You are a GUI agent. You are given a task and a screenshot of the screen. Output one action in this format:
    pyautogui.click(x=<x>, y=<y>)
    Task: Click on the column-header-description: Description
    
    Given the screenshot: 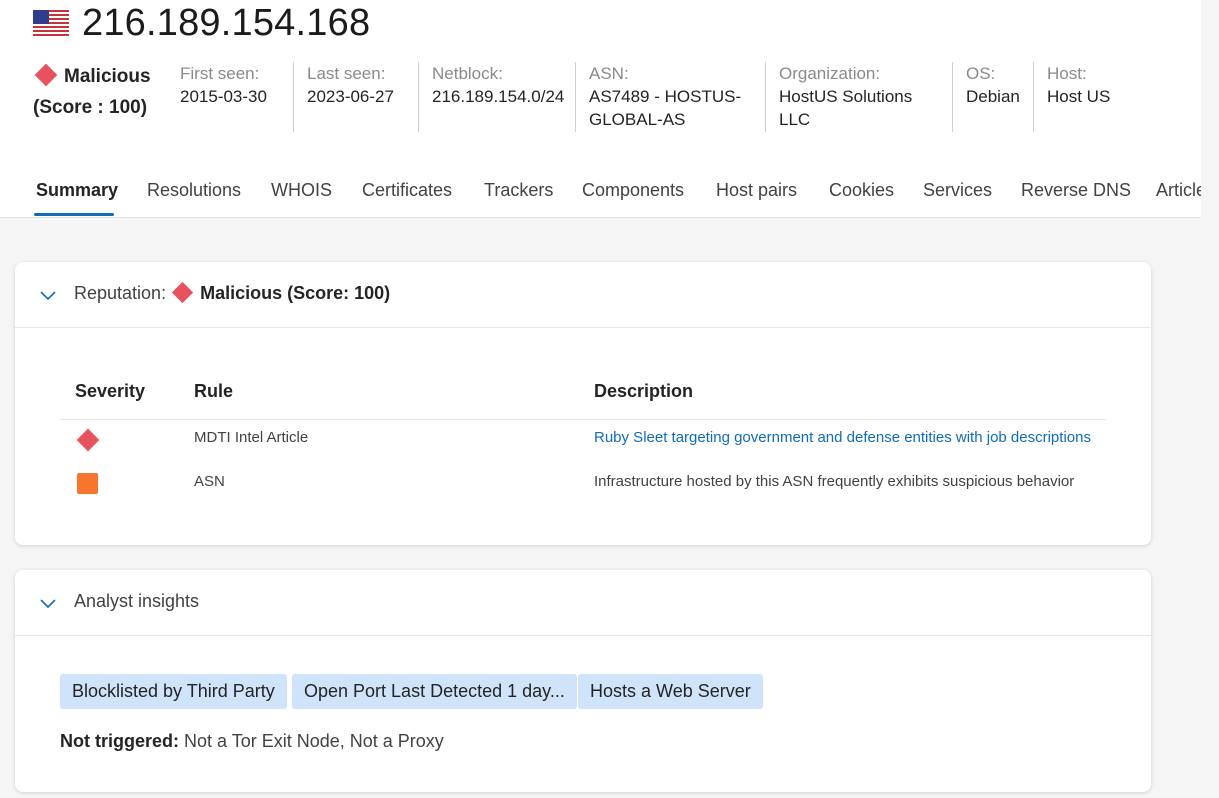 What is the action you would take?
    pyautogui.click(x=643, y=391)
    